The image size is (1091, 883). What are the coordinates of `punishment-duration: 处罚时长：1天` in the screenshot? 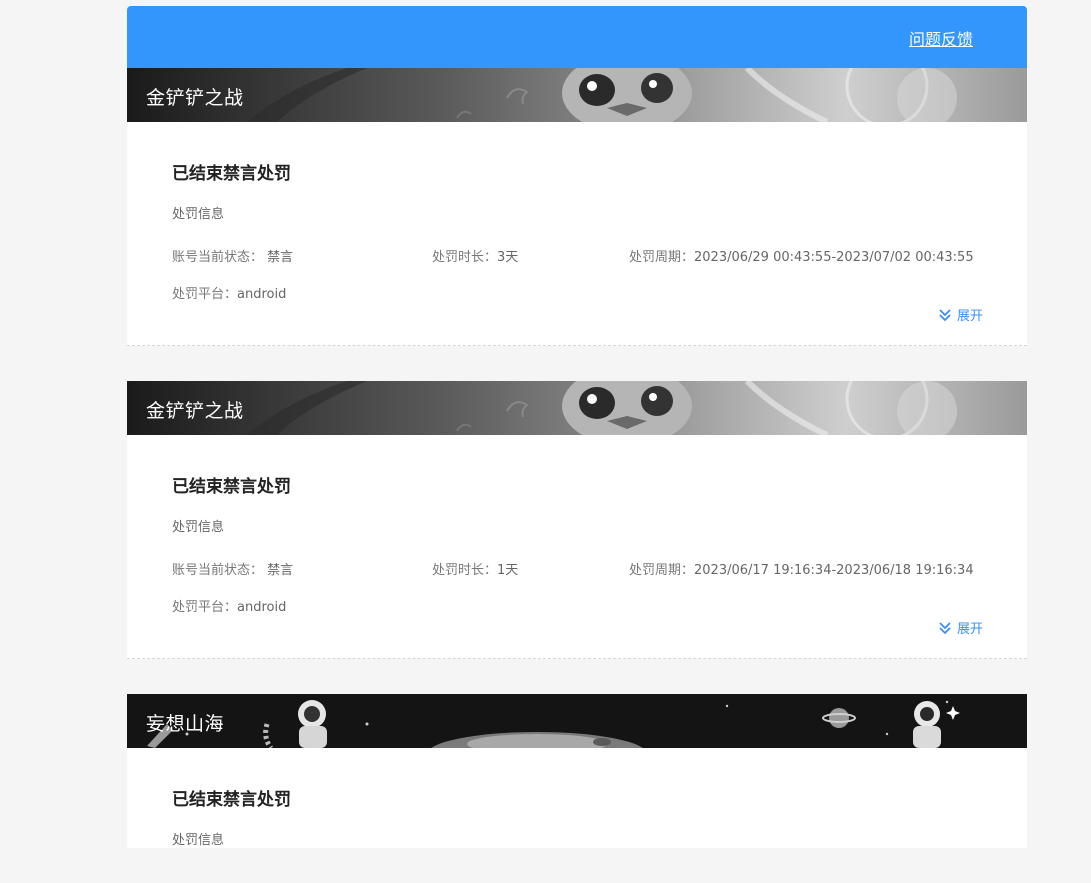 It's located at (475, 570).